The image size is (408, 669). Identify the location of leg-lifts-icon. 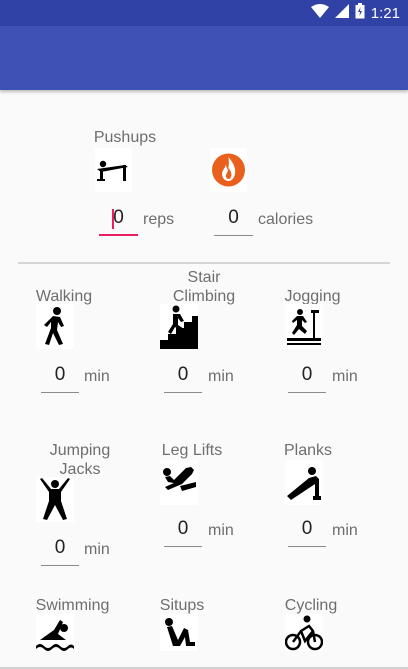
(179, 482).